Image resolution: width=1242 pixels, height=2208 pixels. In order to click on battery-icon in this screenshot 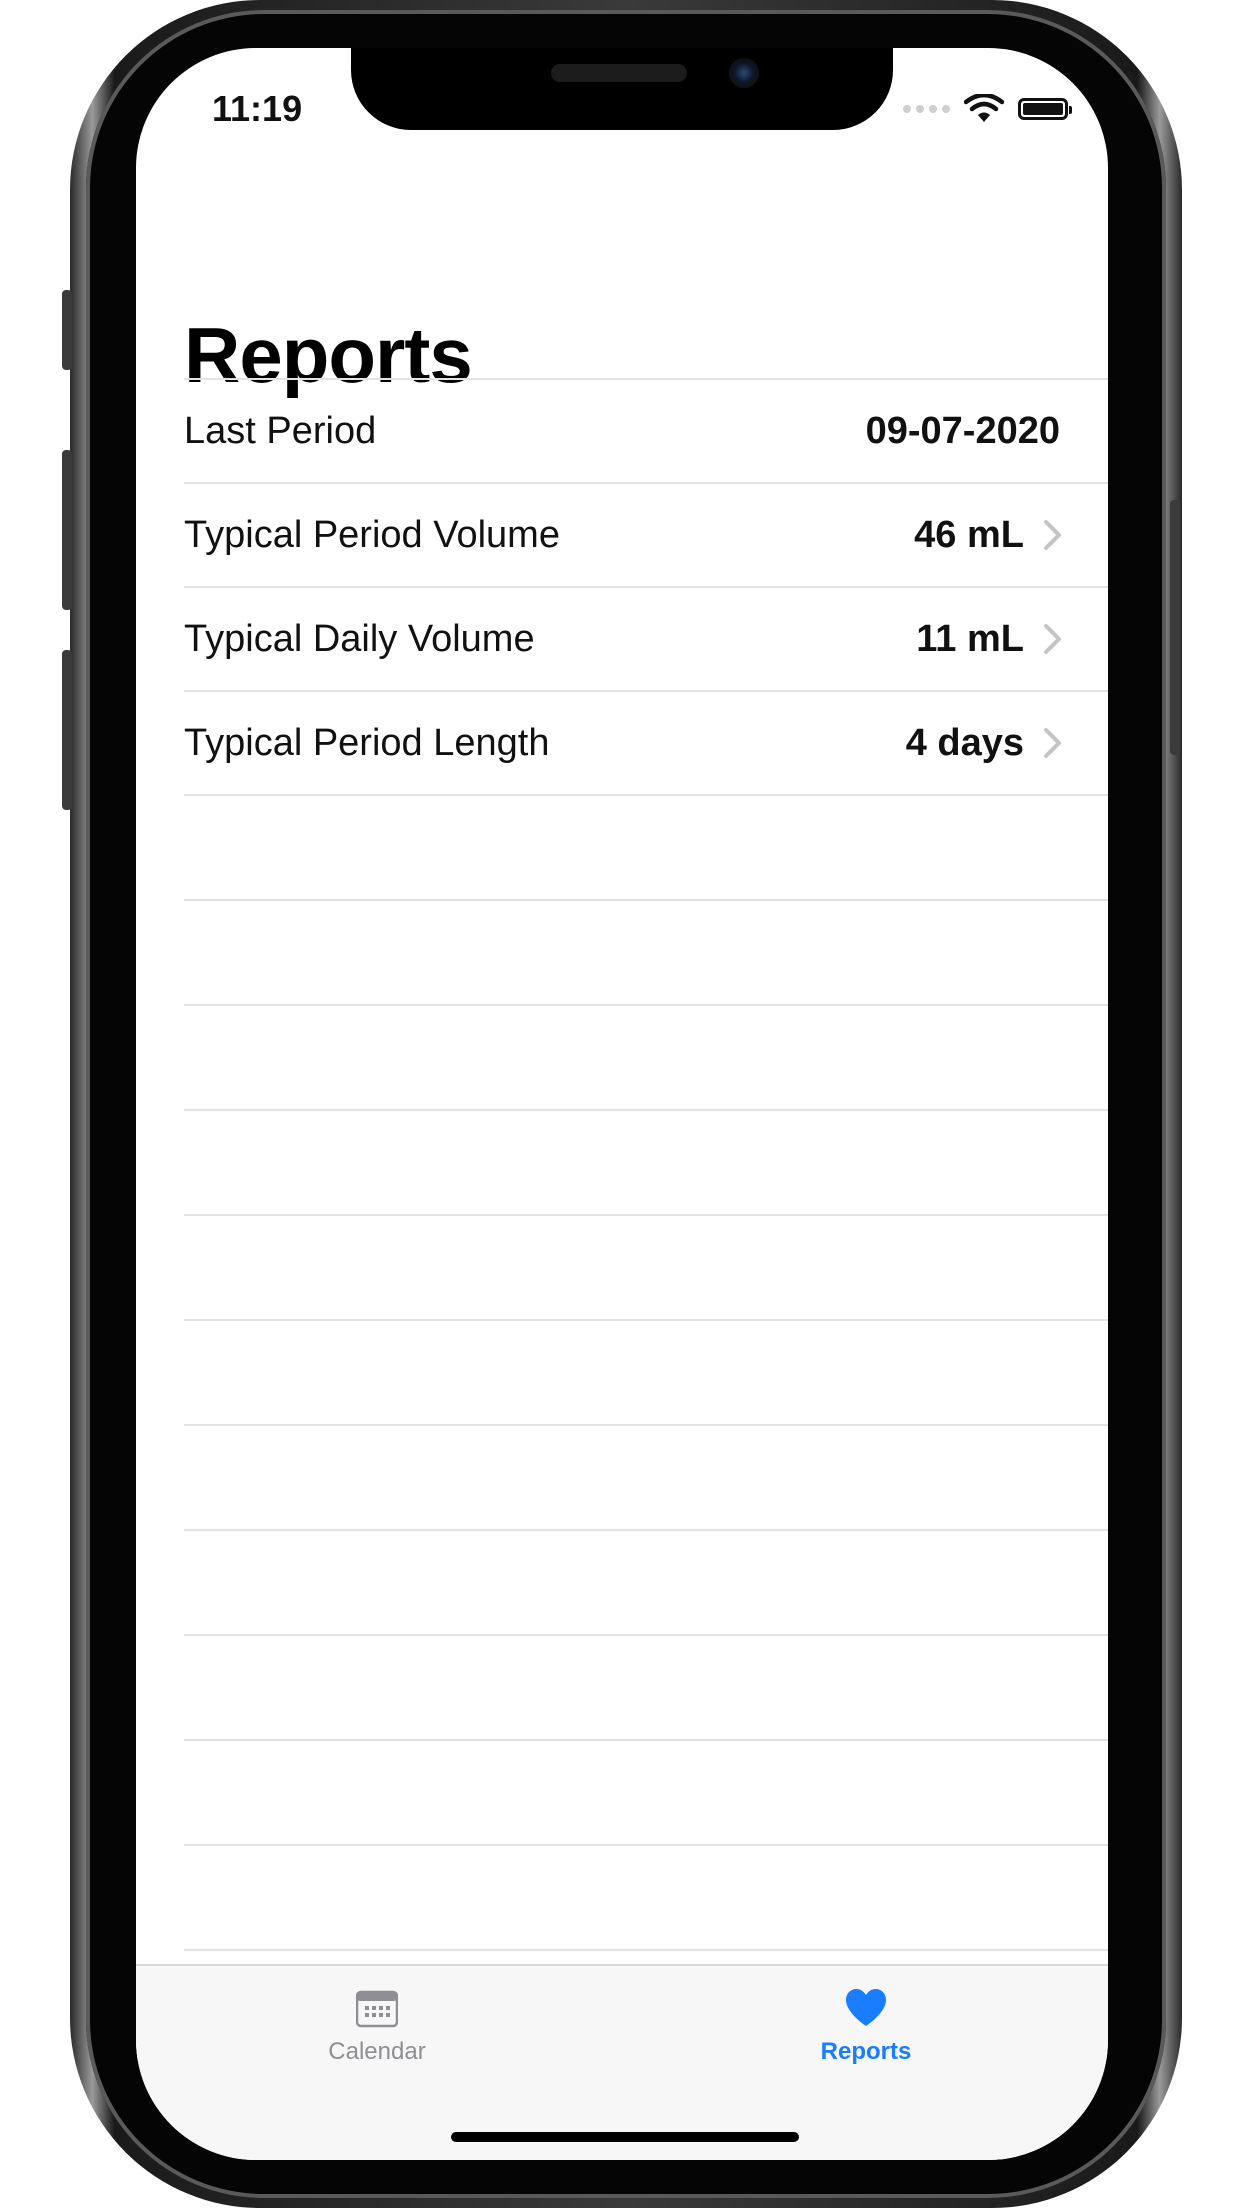, I will do `click(1045, 109)`.